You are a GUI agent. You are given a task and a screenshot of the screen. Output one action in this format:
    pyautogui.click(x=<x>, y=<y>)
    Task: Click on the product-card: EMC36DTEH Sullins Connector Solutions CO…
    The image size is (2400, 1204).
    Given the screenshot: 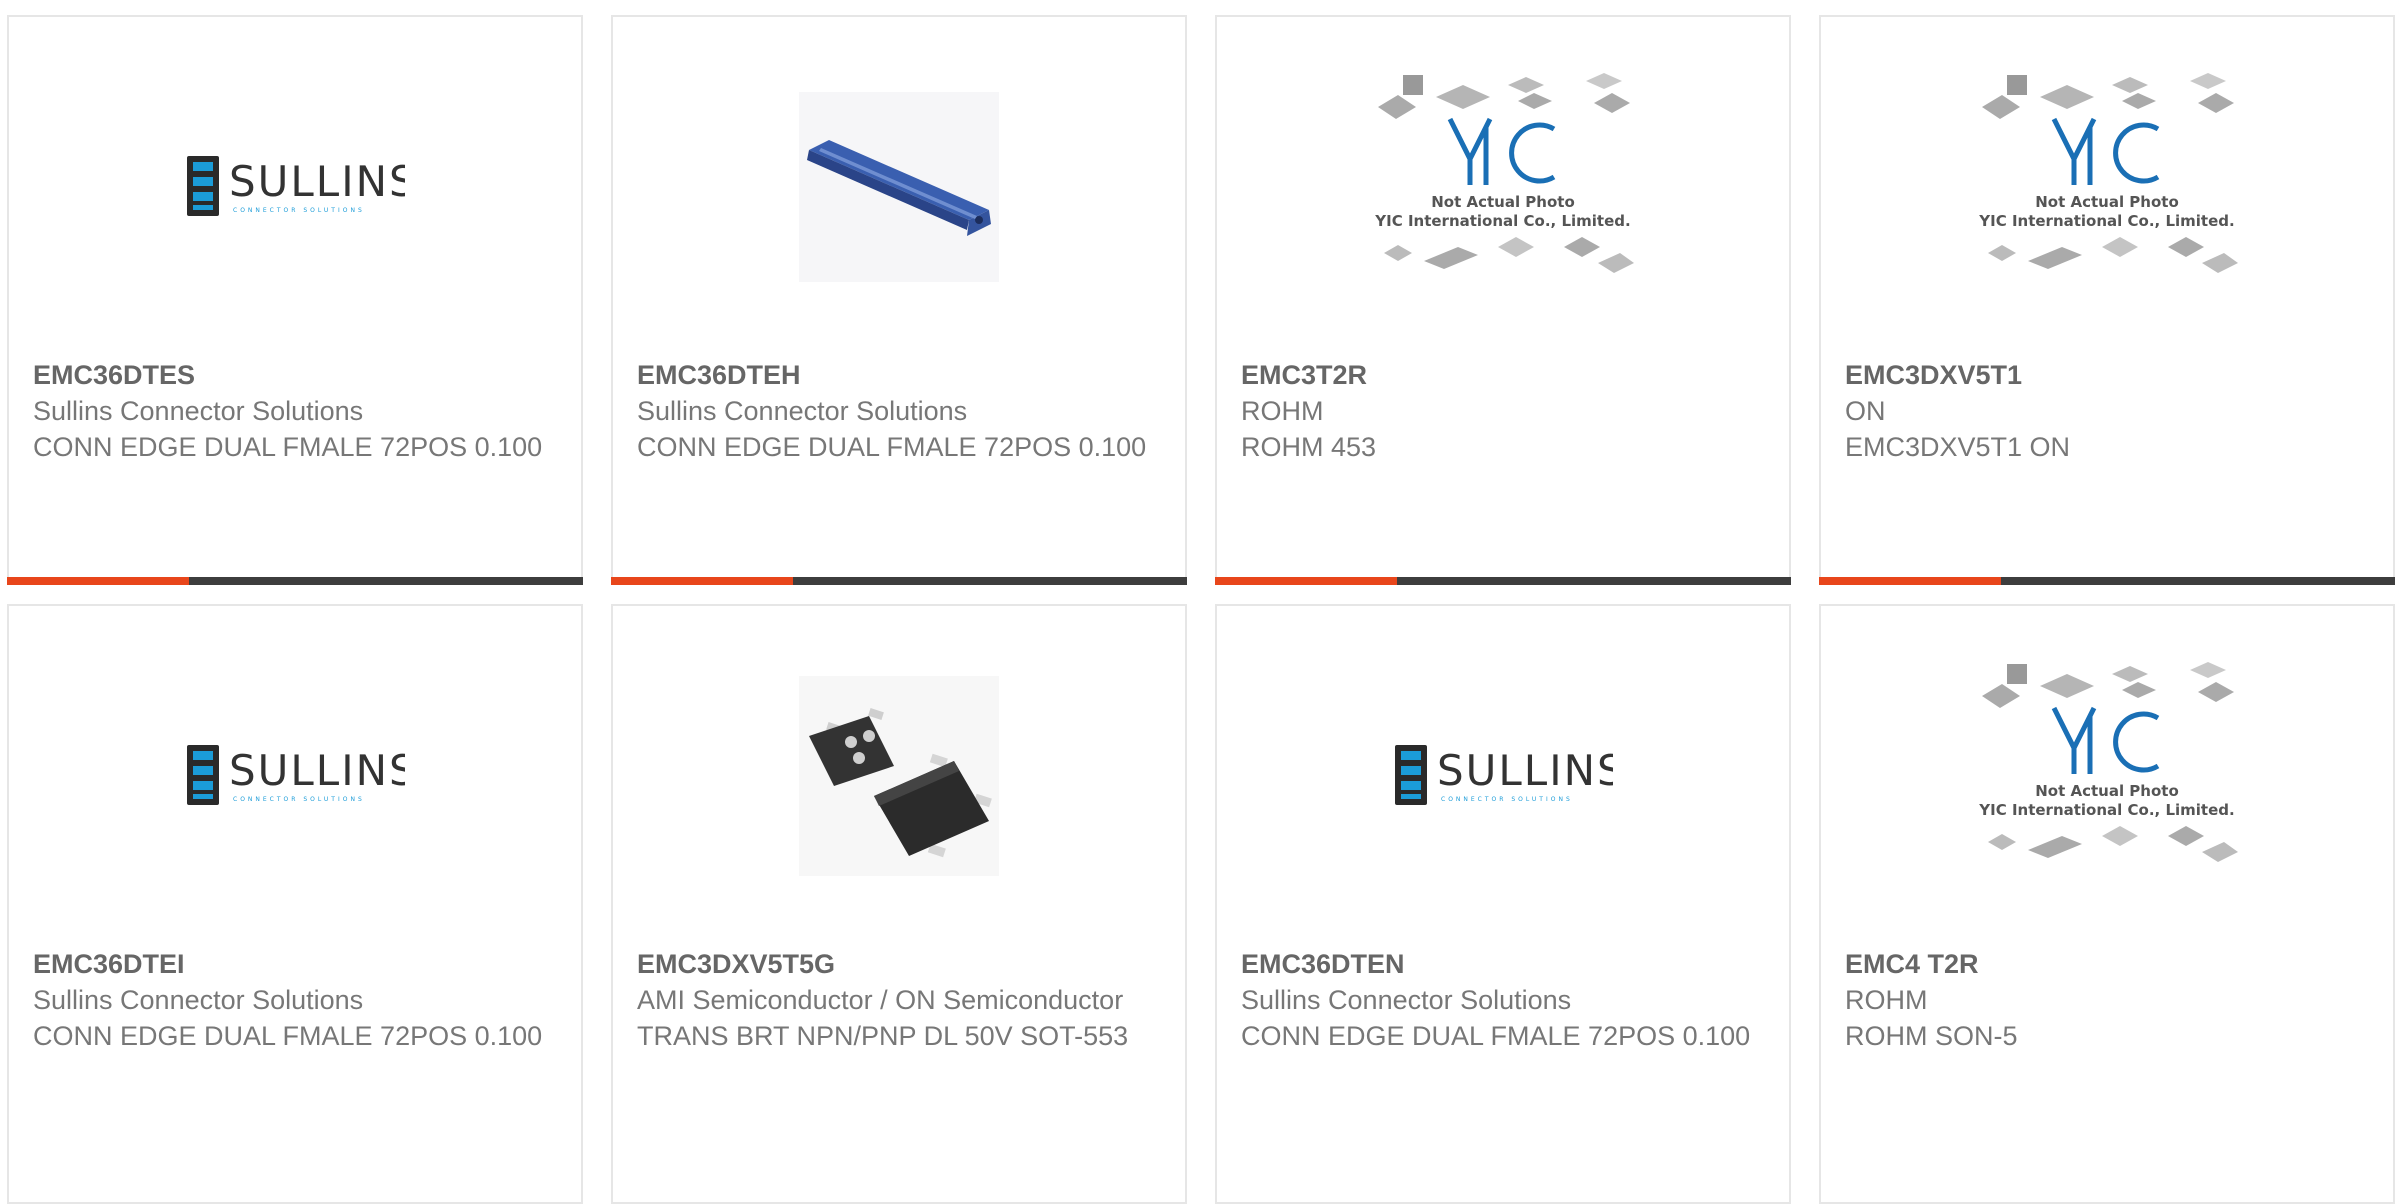 What is the action you would take?
    pyautogui.click(x=899, y=300)
    